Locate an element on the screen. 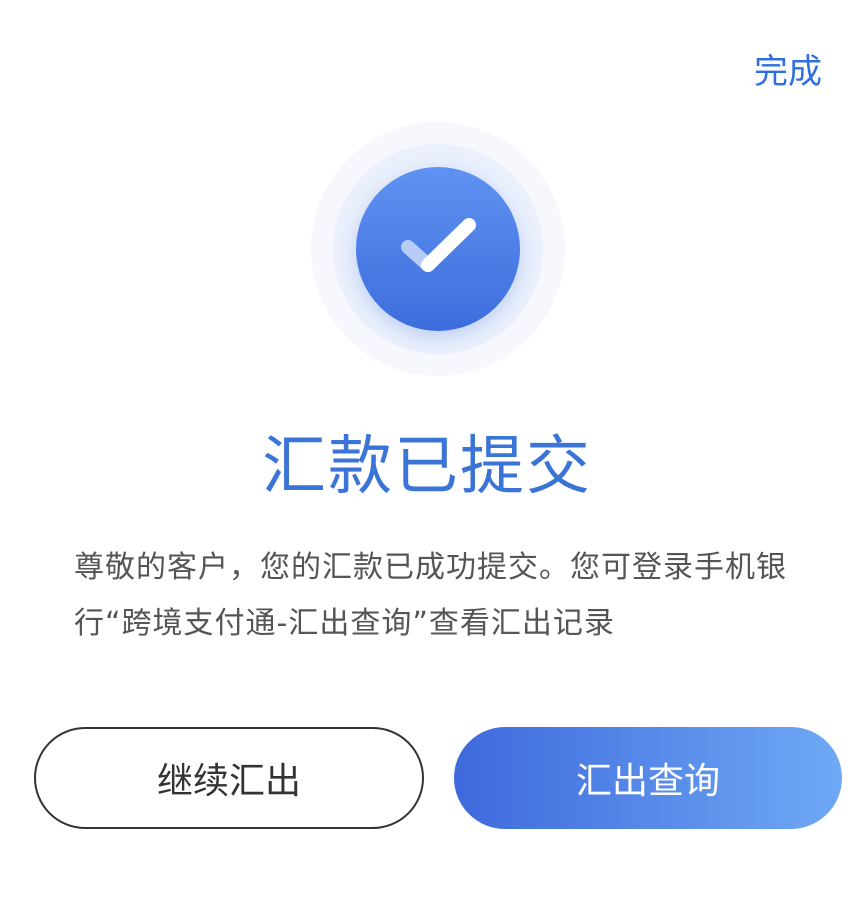 The width and height of the screenshot is (854, 918). success-indicator is located at coordinates (438, 249).